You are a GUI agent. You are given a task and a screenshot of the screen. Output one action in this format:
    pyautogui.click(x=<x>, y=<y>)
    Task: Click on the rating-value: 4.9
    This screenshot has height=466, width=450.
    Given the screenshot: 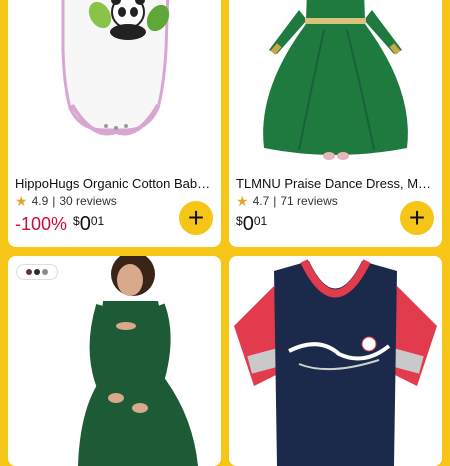 What is the action you would take?
    pyautogui.click(x=40, y=201)
    